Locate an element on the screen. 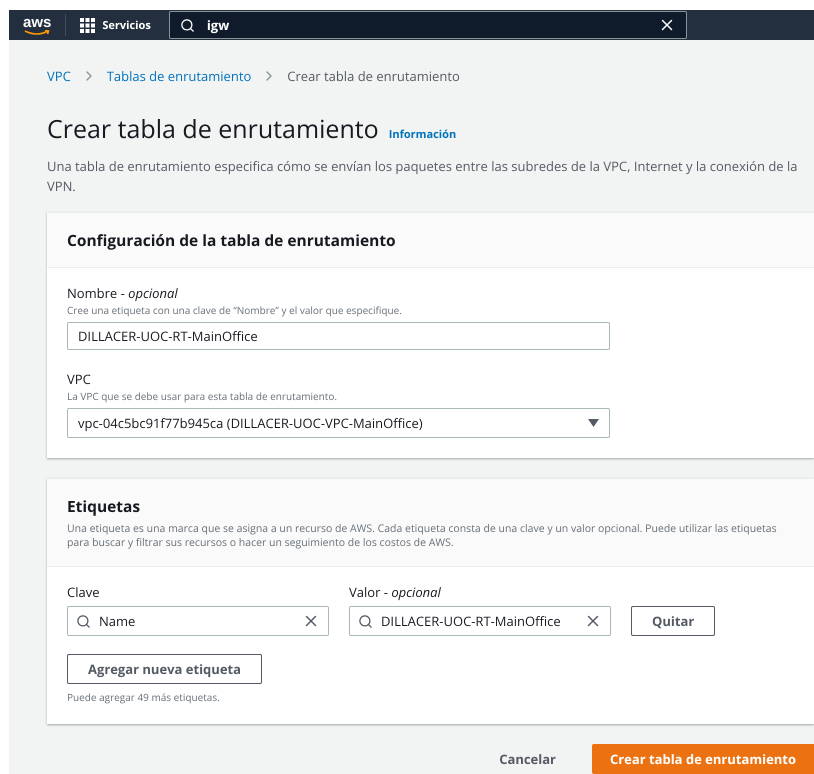  page-title: Crear tabla de enrutamiento is located at coordinates (213, 129).